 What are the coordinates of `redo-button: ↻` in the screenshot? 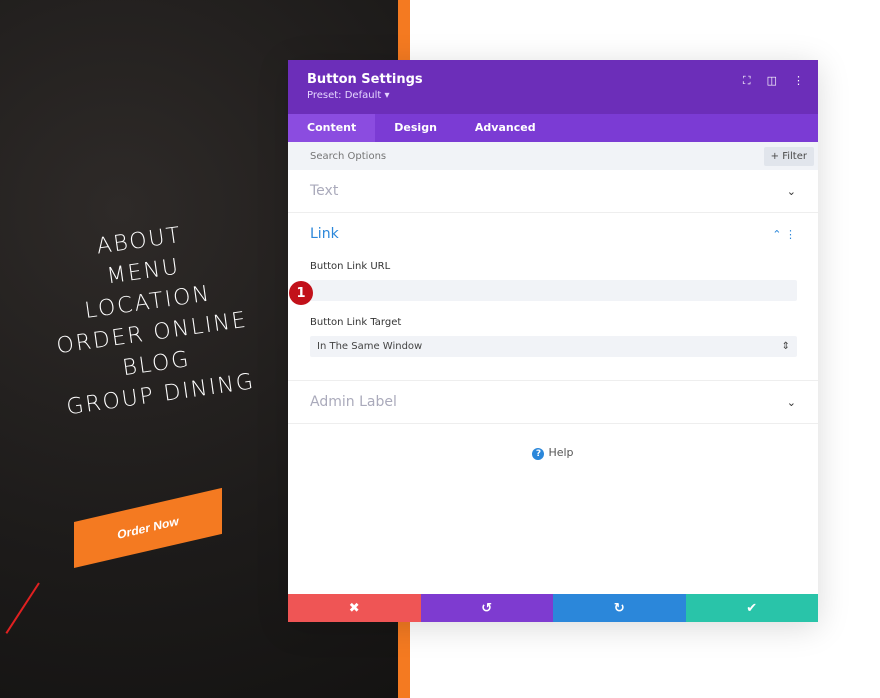 It's located at (619, 608).